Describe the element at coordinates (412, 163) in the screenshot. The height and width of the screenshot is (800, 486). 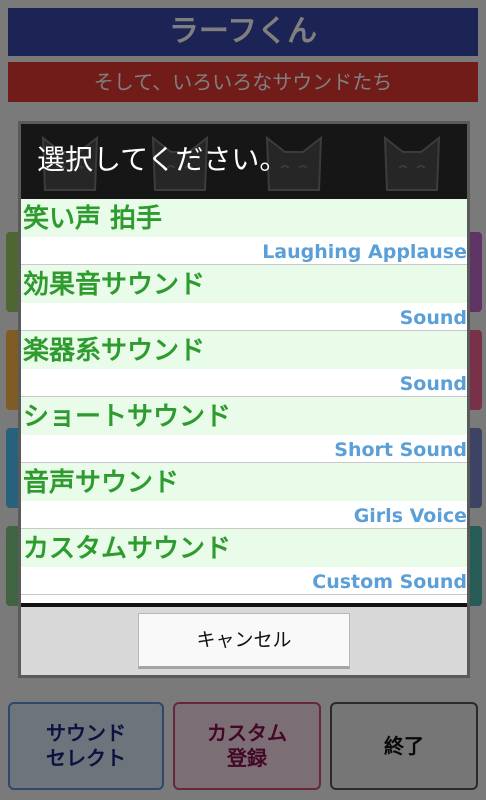
I see `cat-face-icon` at that location.